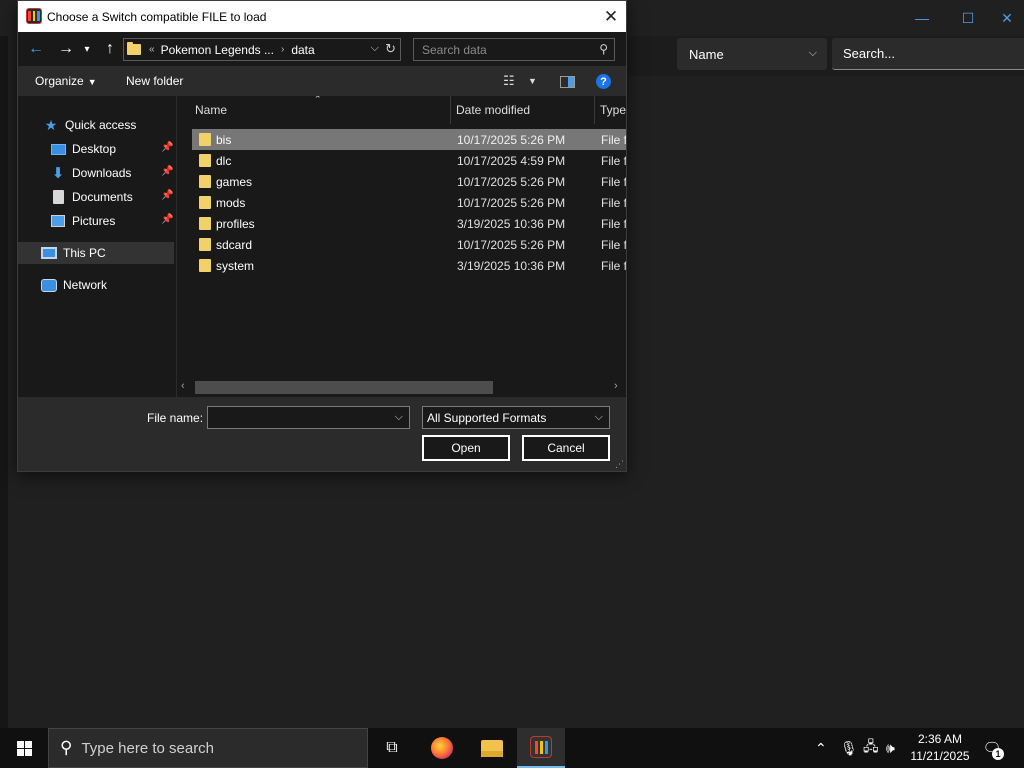 This screenshot has width=1024, height=768. What do you see at coordinates (1007, 18) in the screenshot?
I see `close-button: ✕` at bounding box center [1007, 18].